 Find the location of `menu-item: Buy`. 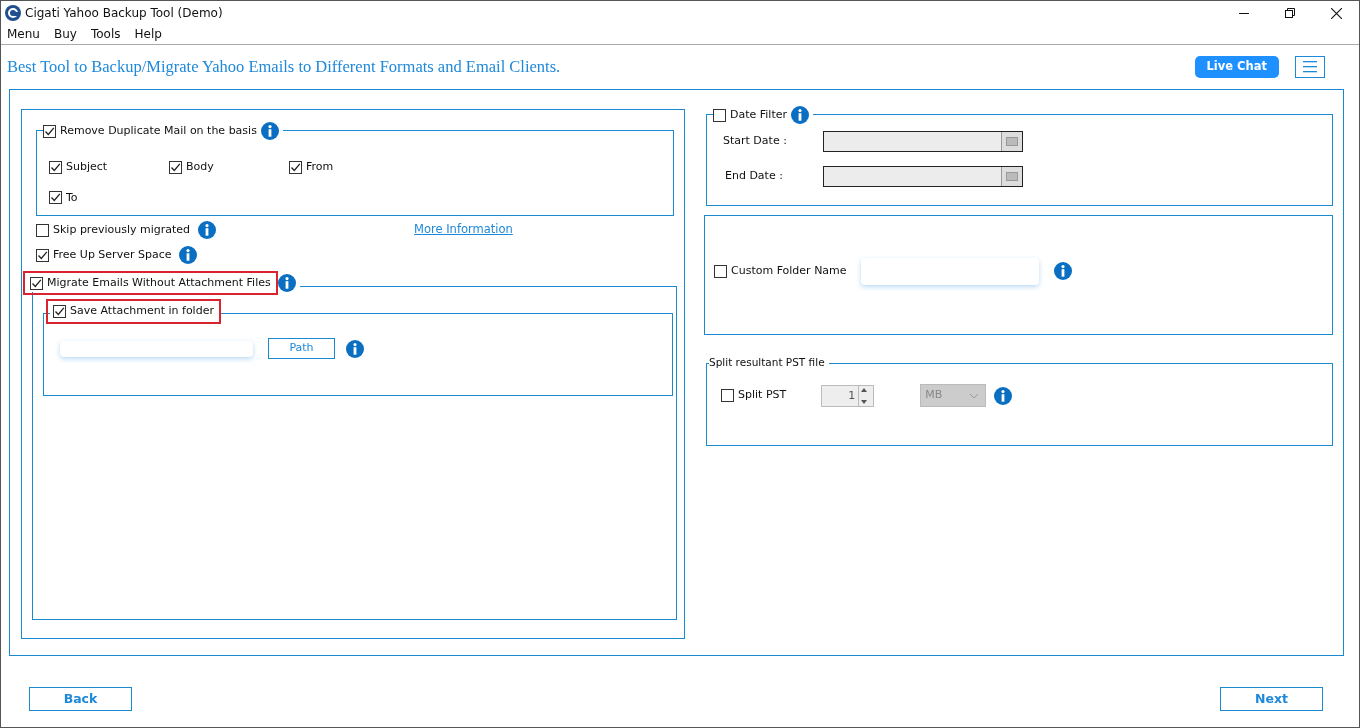

menu-item: Buy is located at coordinates (65, 34).